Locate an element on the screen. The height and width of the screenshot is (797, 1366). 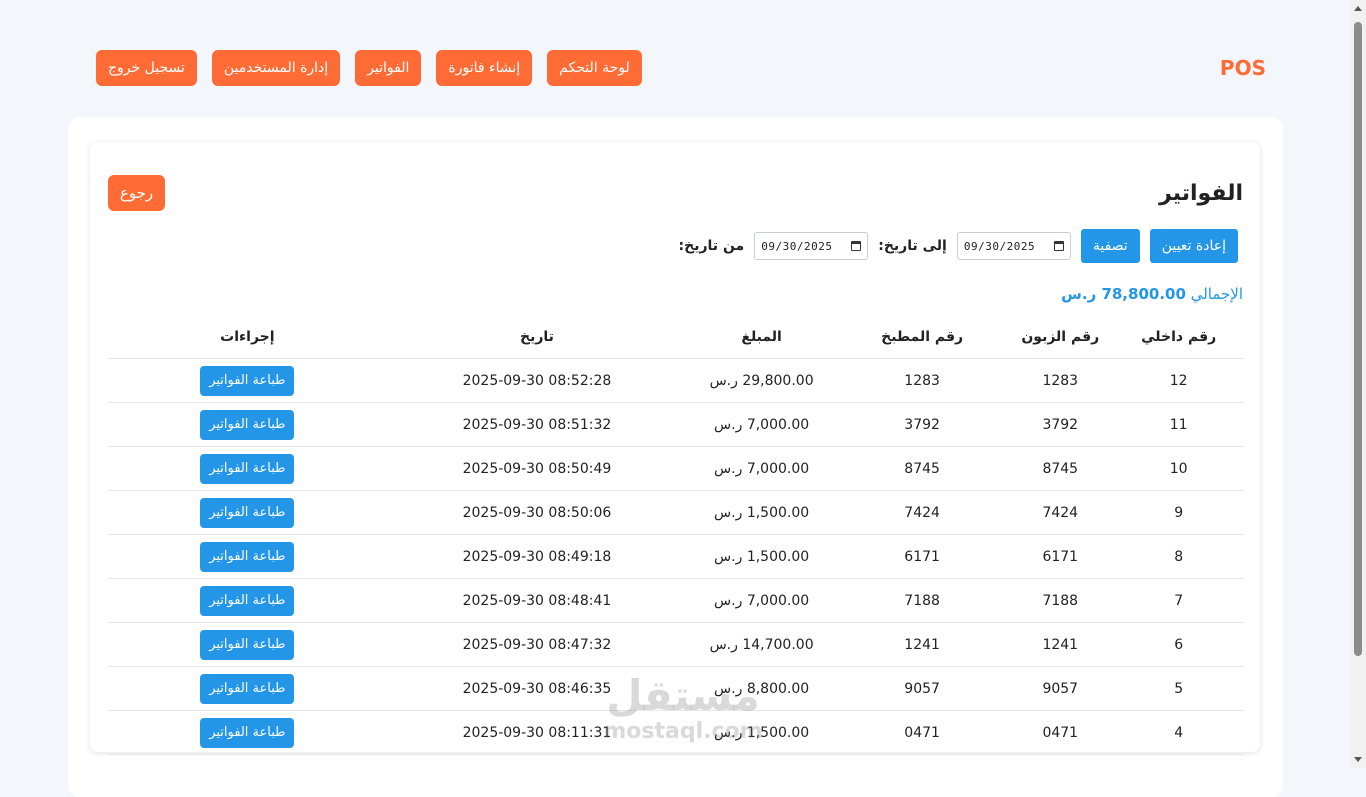
nav-dashboard: لوحة التحكم is located at coordinates (594, 68).